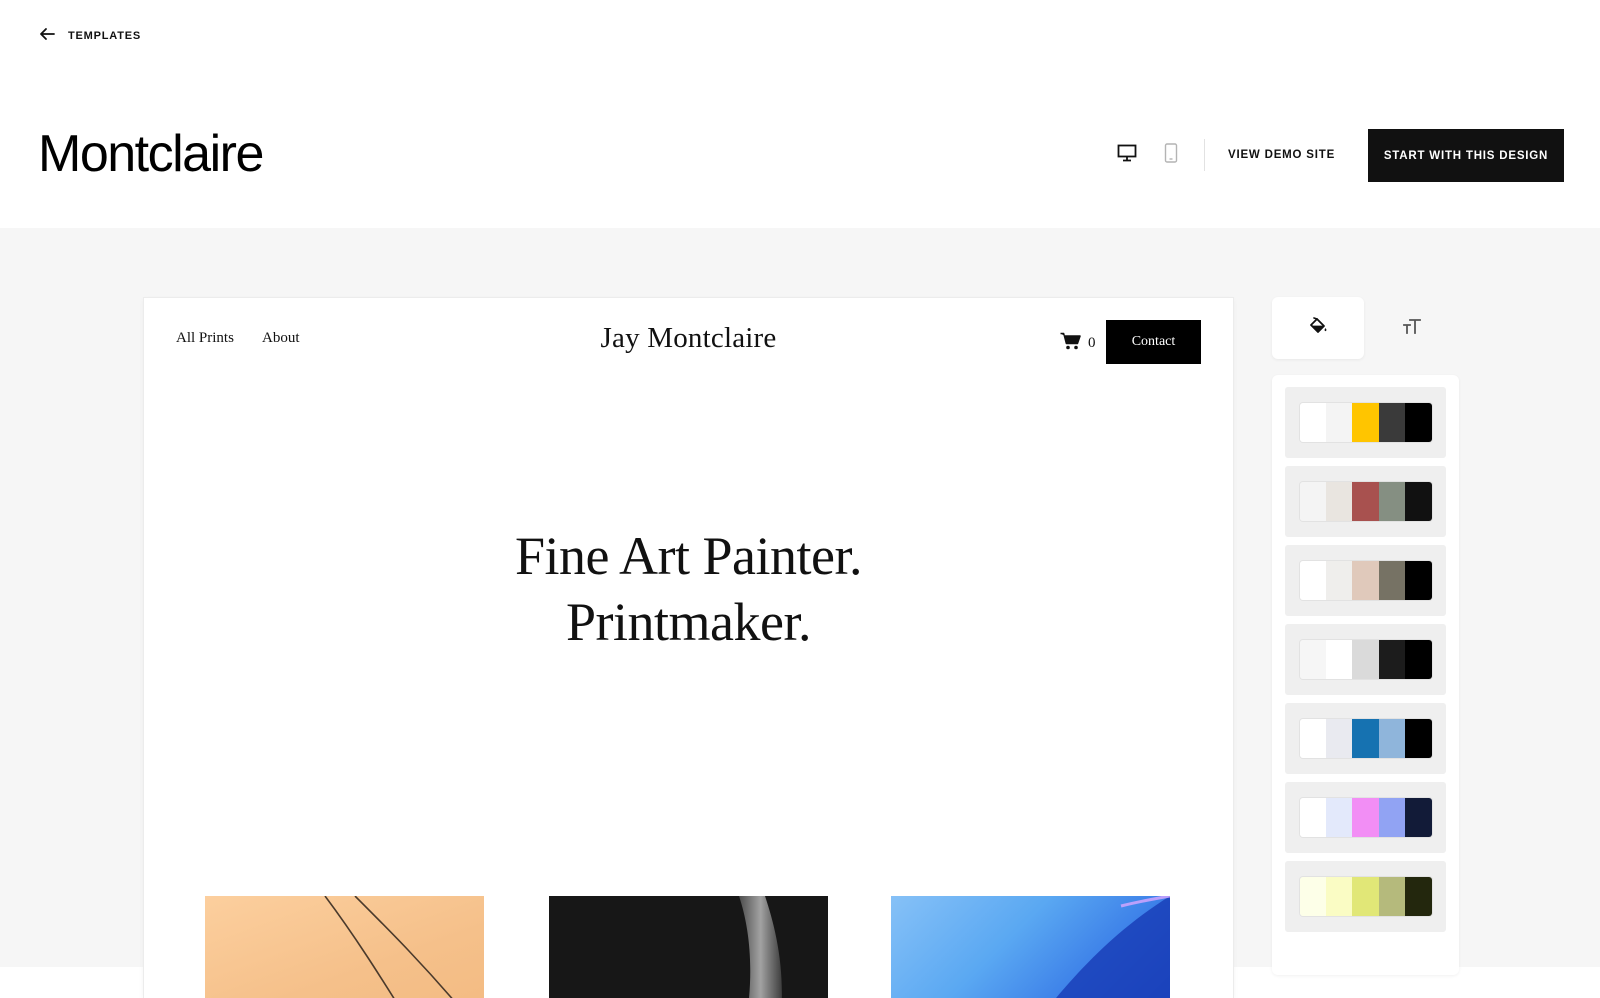 This screenshot has height=998, width=1600. Describe the element at coordinates (1153, 342) in the screenshot. I see `contact-button: Contact` at that location.